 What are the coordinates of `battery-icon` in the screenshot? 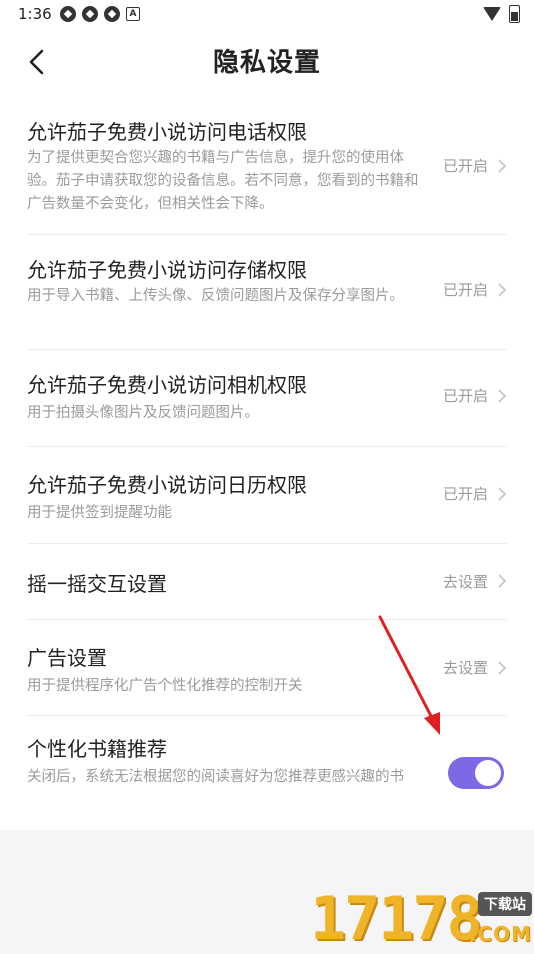 It's located at (514, 14).